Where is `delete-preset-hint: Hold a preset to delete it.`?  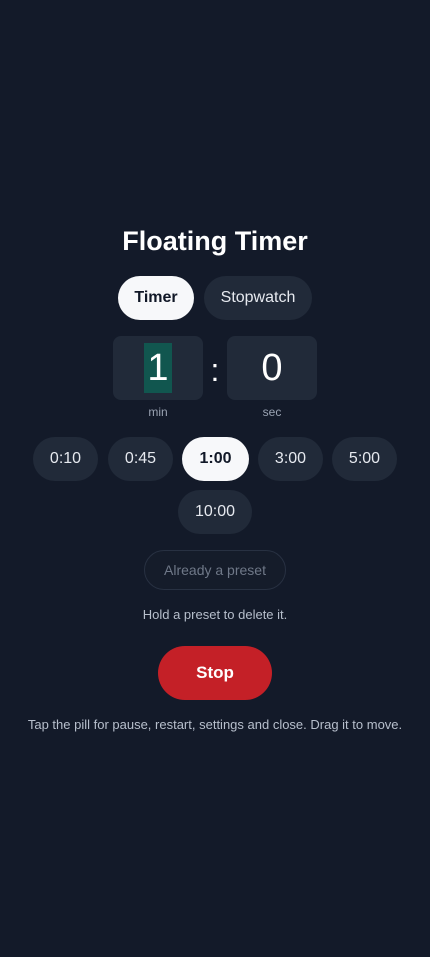
delete-preset-hint: Hold a preset to delete it. is located at coordinates (215, 614).